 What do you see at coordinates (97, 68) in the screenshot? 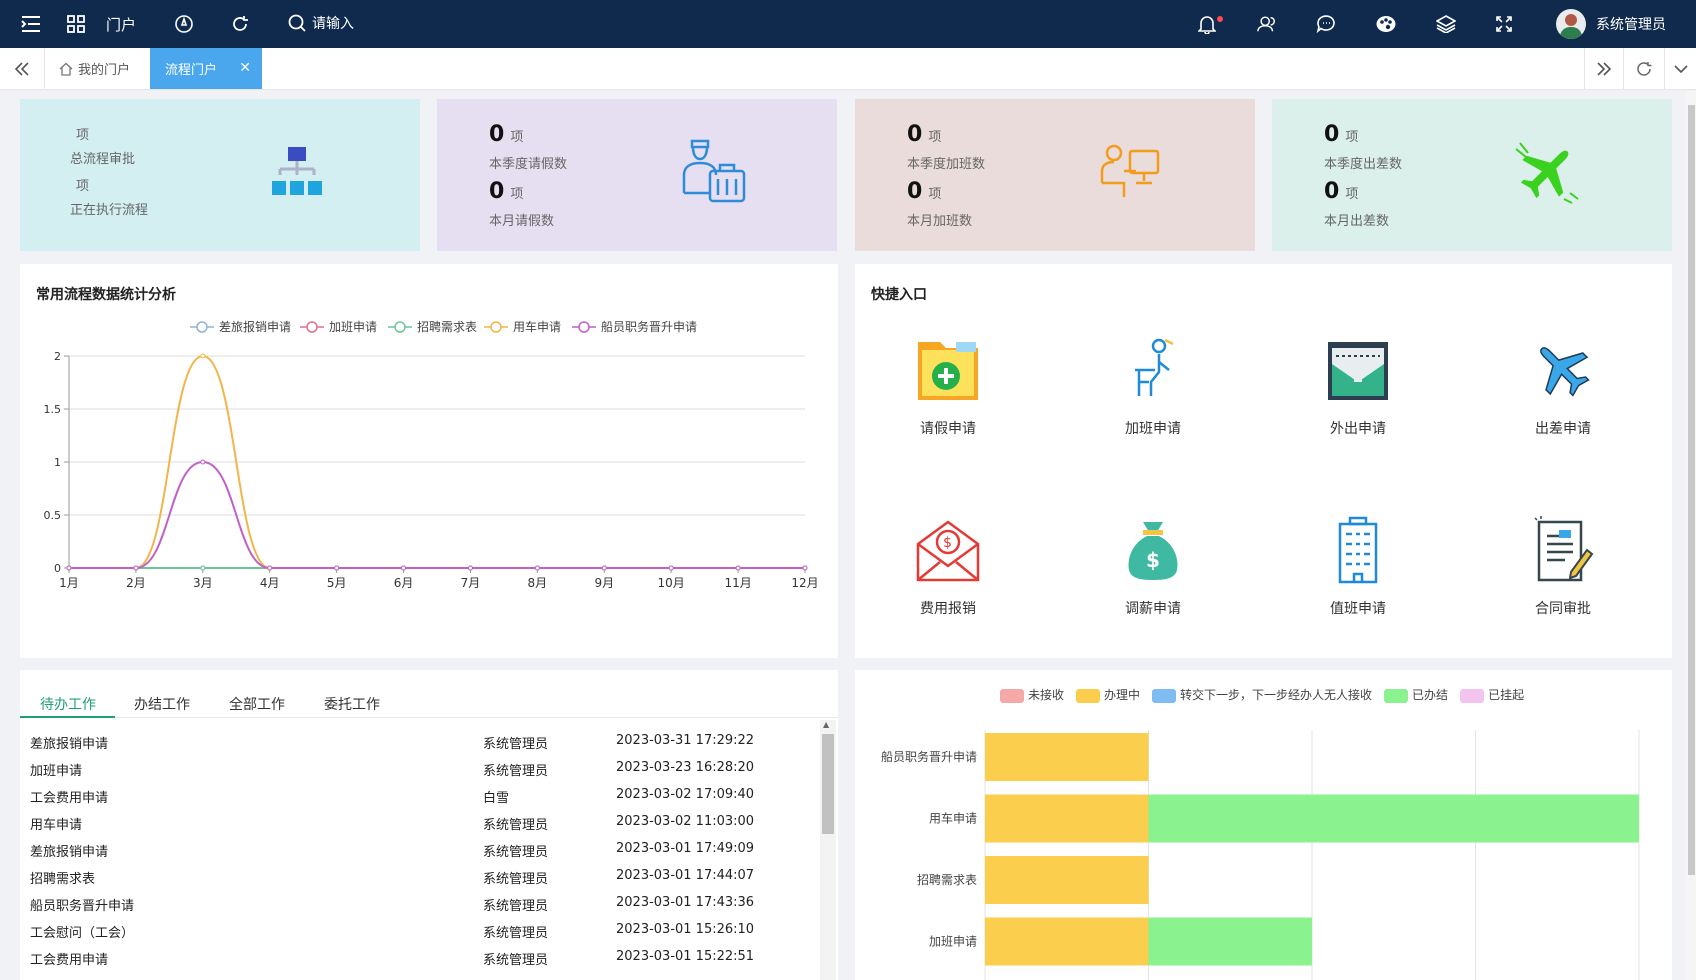
I see `tab-my-portal: 我的门户` at bounding box center [97, 68].